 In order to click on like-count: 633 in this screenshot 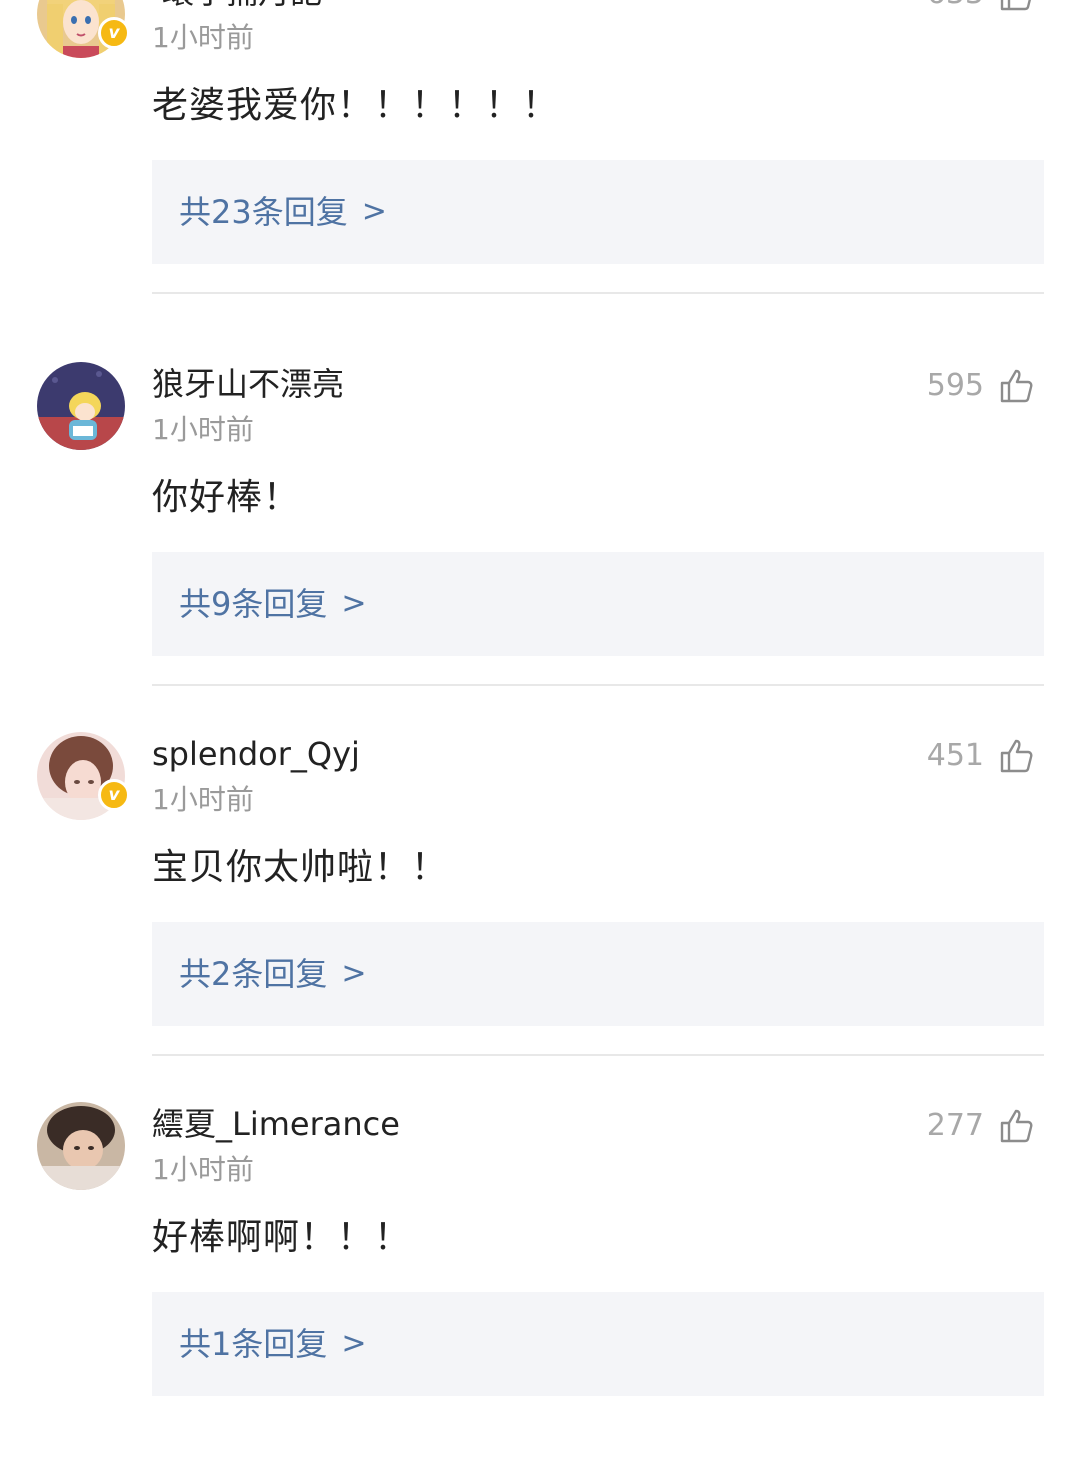, I will do `click(955, 7)`.